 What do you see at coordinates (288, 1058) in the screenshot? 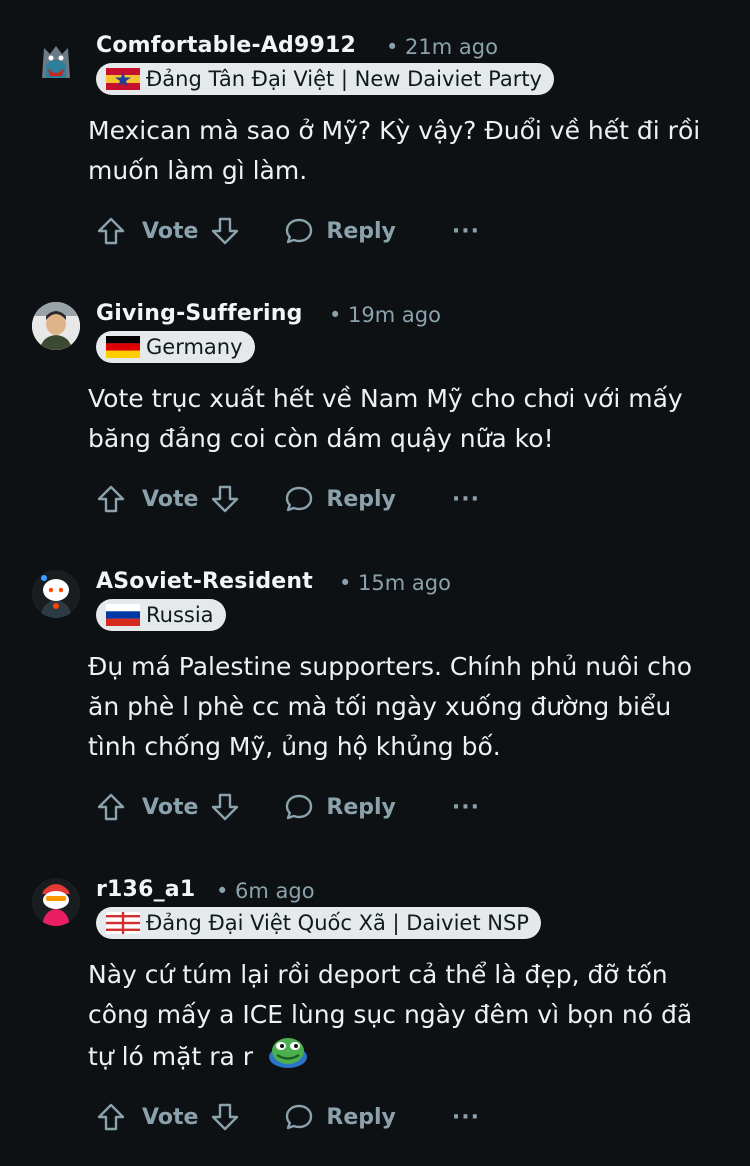
I see `pepe-emoji-icon` at bounding box center [288, 1058].